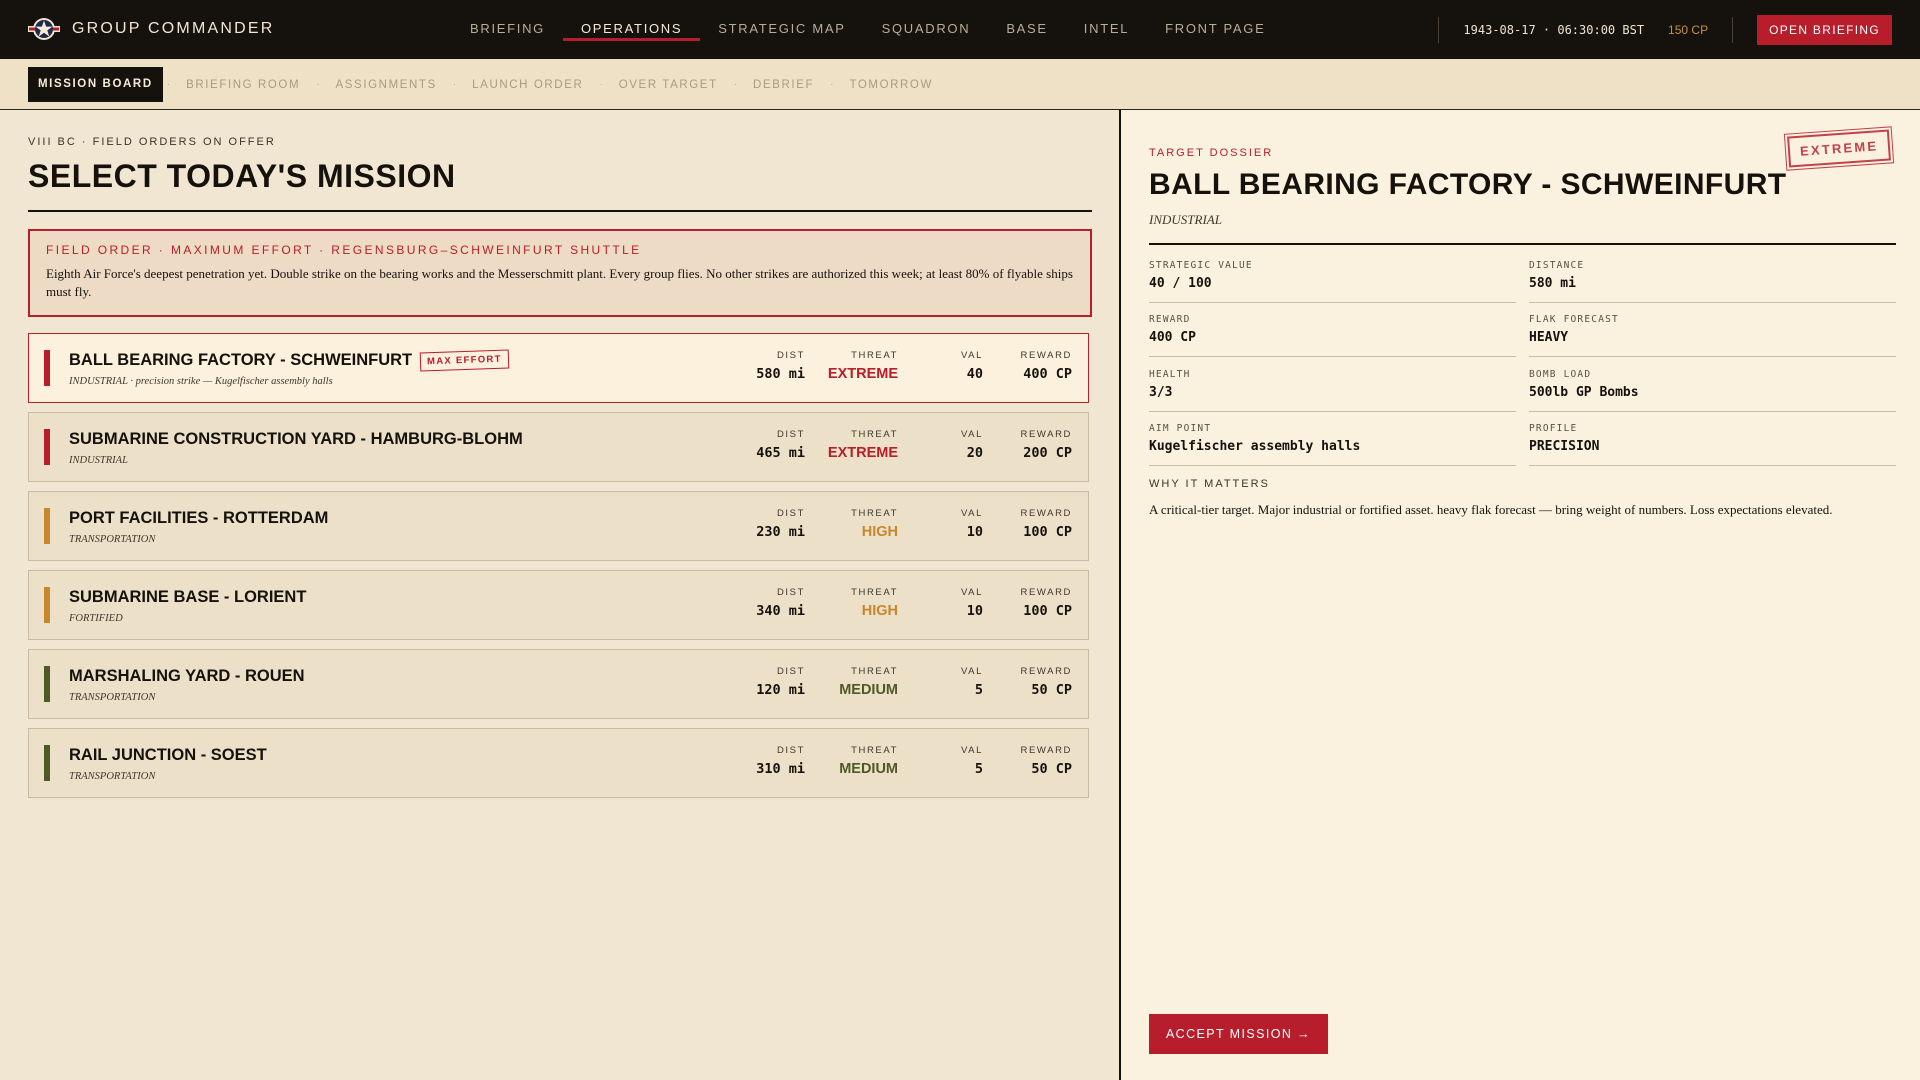  Describe the element at coordinates (386, 85) in the screenshot. I see `step-assignments: ASSIGNMENTS` at that location.